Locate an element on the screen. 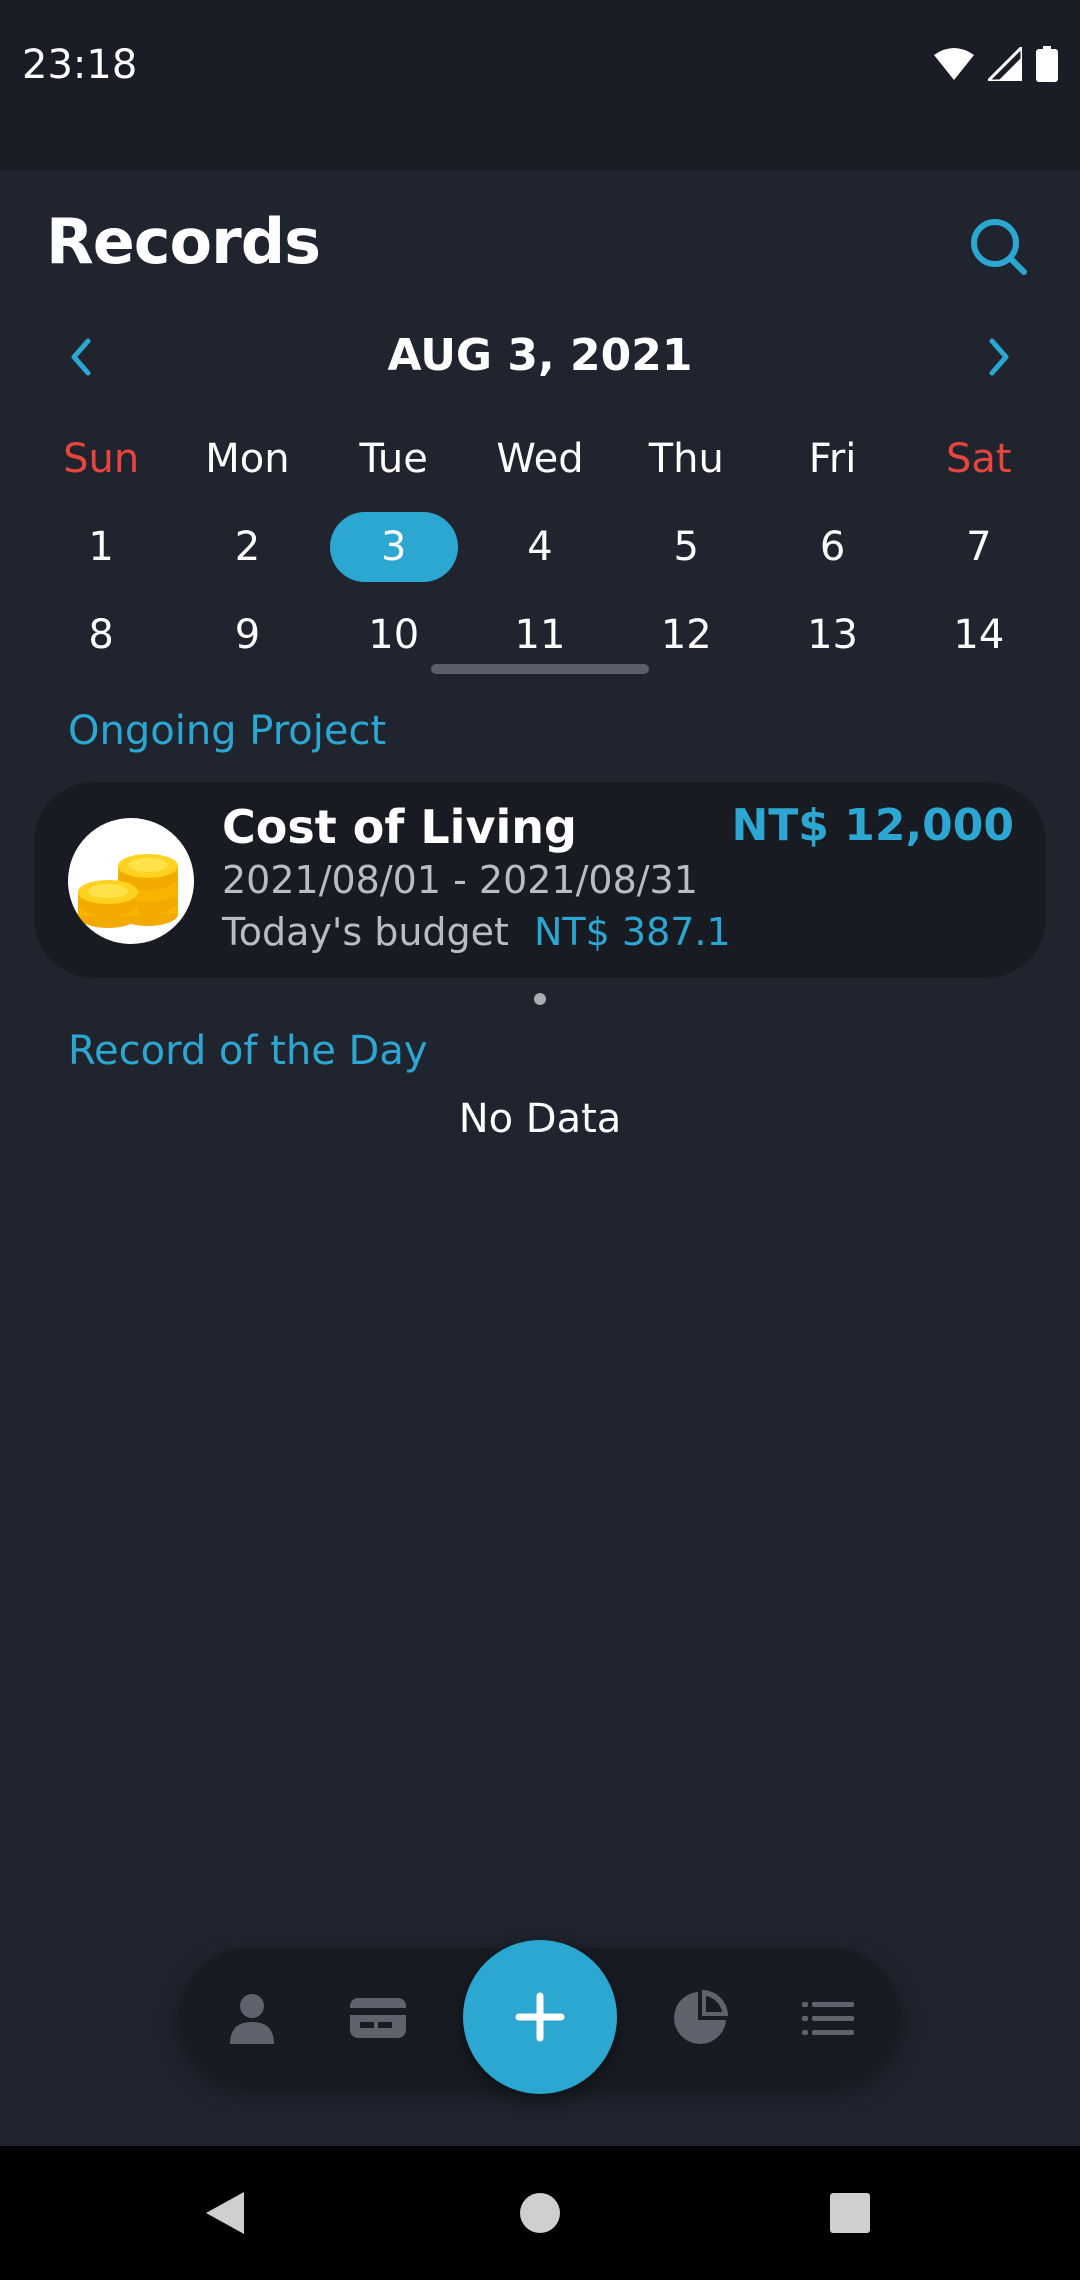 The image size is (1080, 2280). calendar-day-number: 9 is located at coordinates (247, 635).